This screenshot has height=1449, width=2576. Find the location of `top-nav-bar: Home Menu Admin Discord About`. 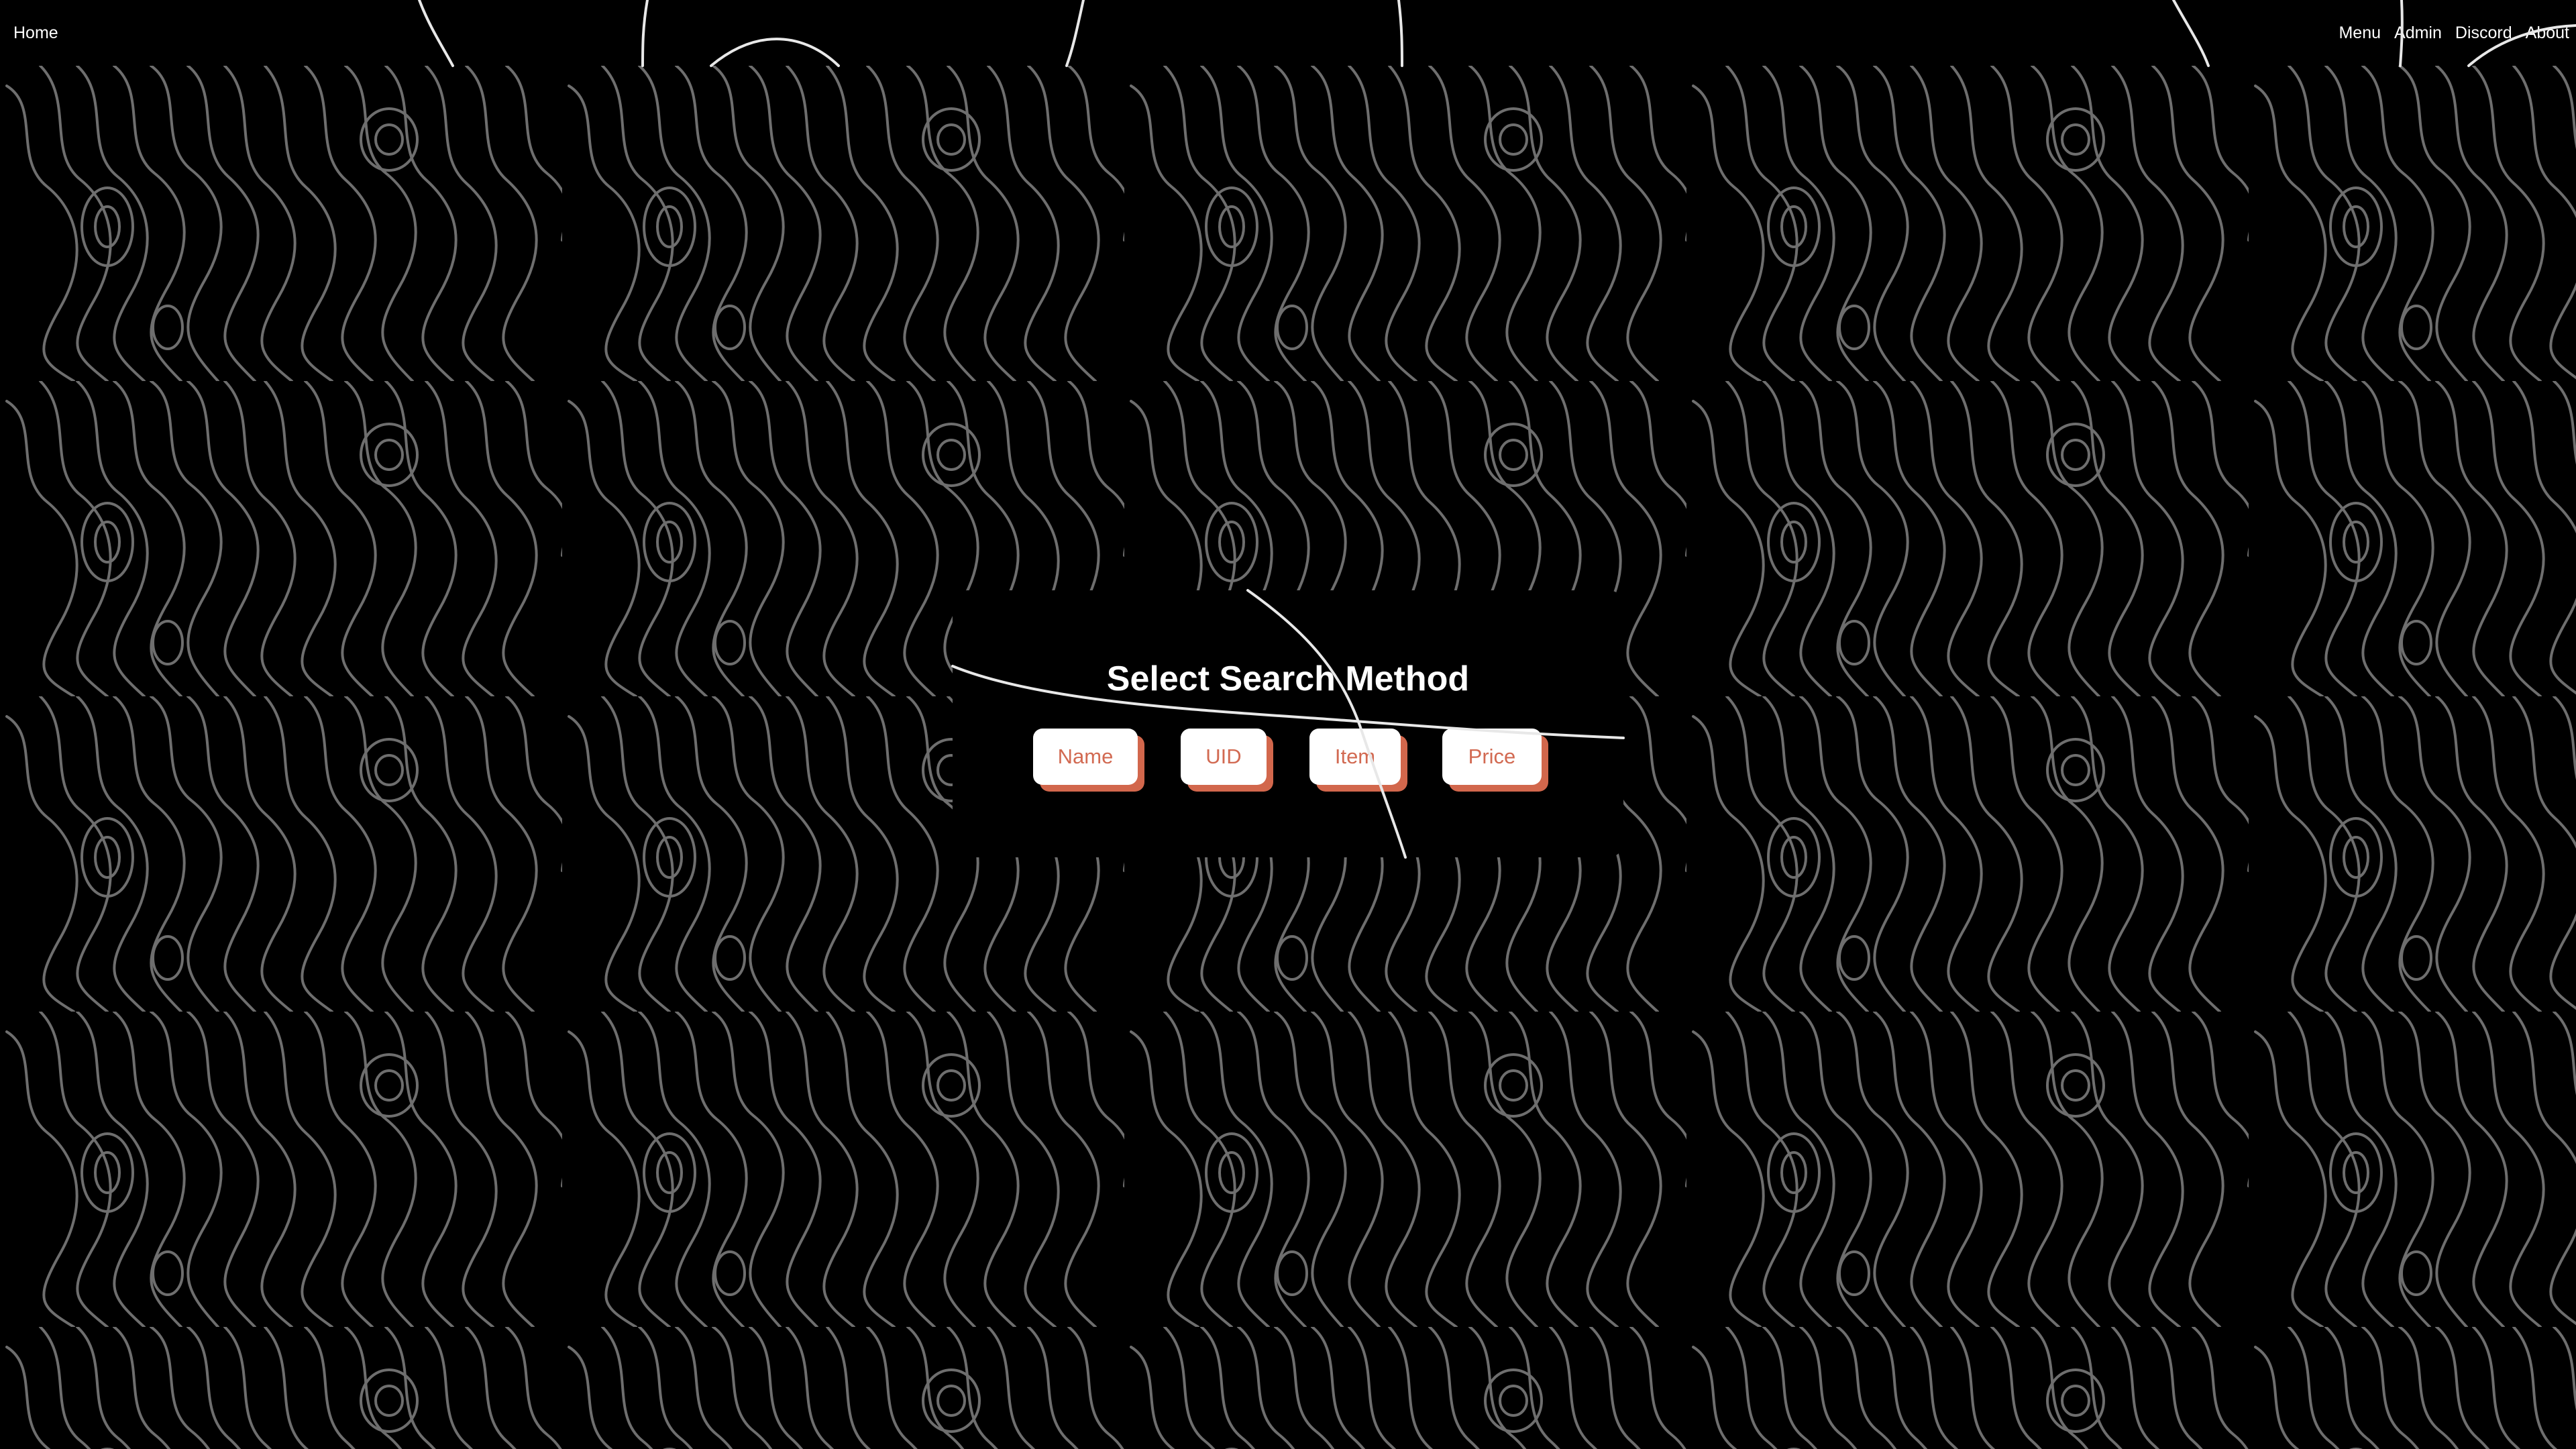

top-nav-bar: Home Menu Admin Discord About is located at coordinates (1288, 33).